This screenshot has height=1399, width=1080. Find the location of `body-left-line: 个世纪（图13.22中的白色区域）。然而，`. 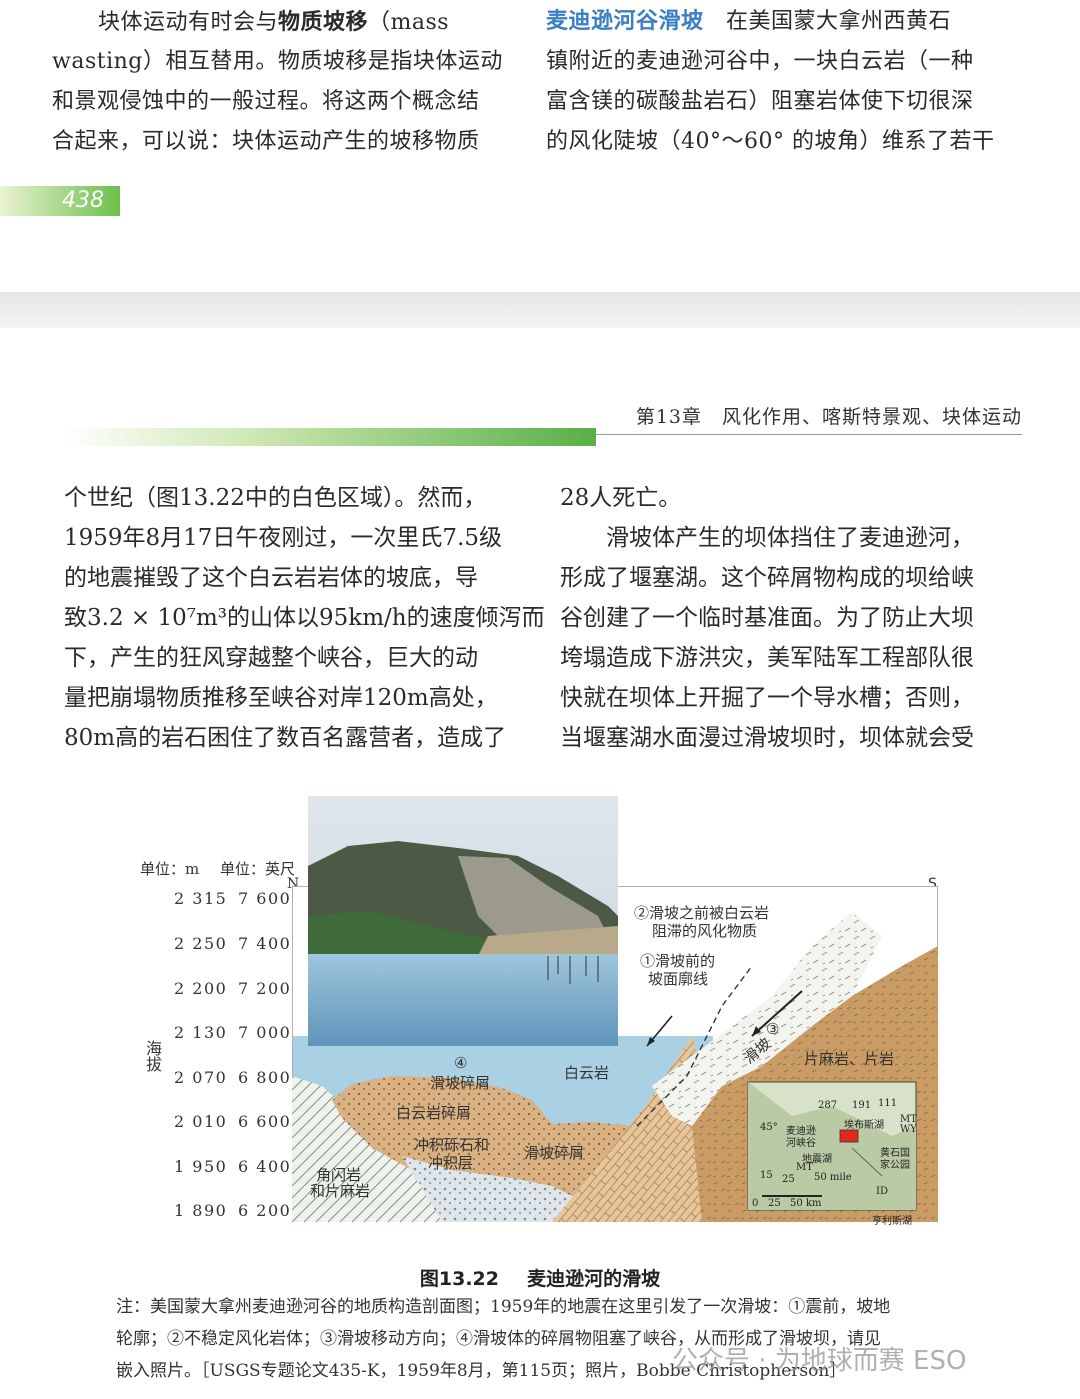

body-left-line: 个世纪（图13.22中的白色区域）。然而， is located at coordinates (275, 498).